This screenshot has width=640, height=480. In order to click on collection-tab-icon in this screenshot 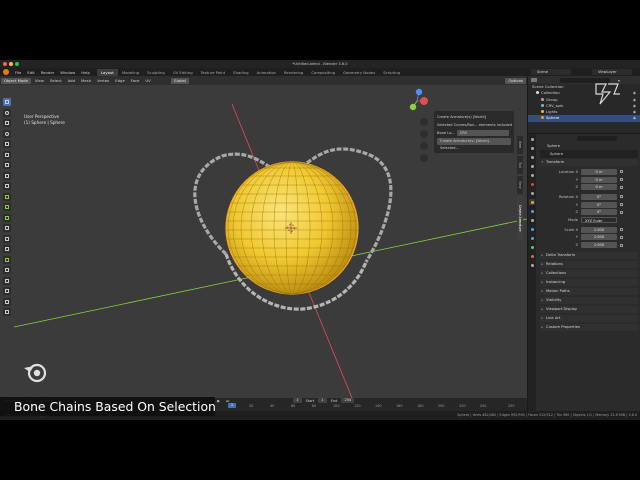, I will do `click(532, 193)`.